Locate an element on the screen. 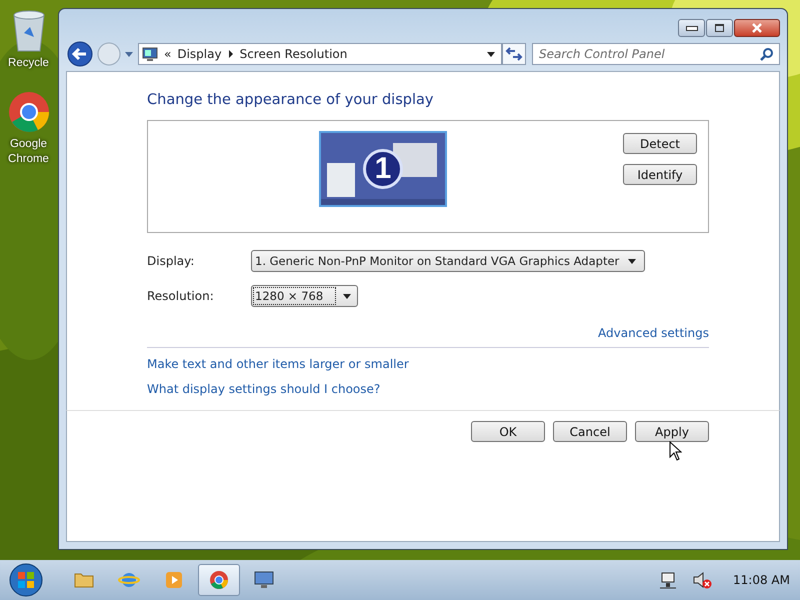 Image resolution: width=800 pixels, height=600 pixels. breadcrumb-item: Display is located at coordinates (199, 54).